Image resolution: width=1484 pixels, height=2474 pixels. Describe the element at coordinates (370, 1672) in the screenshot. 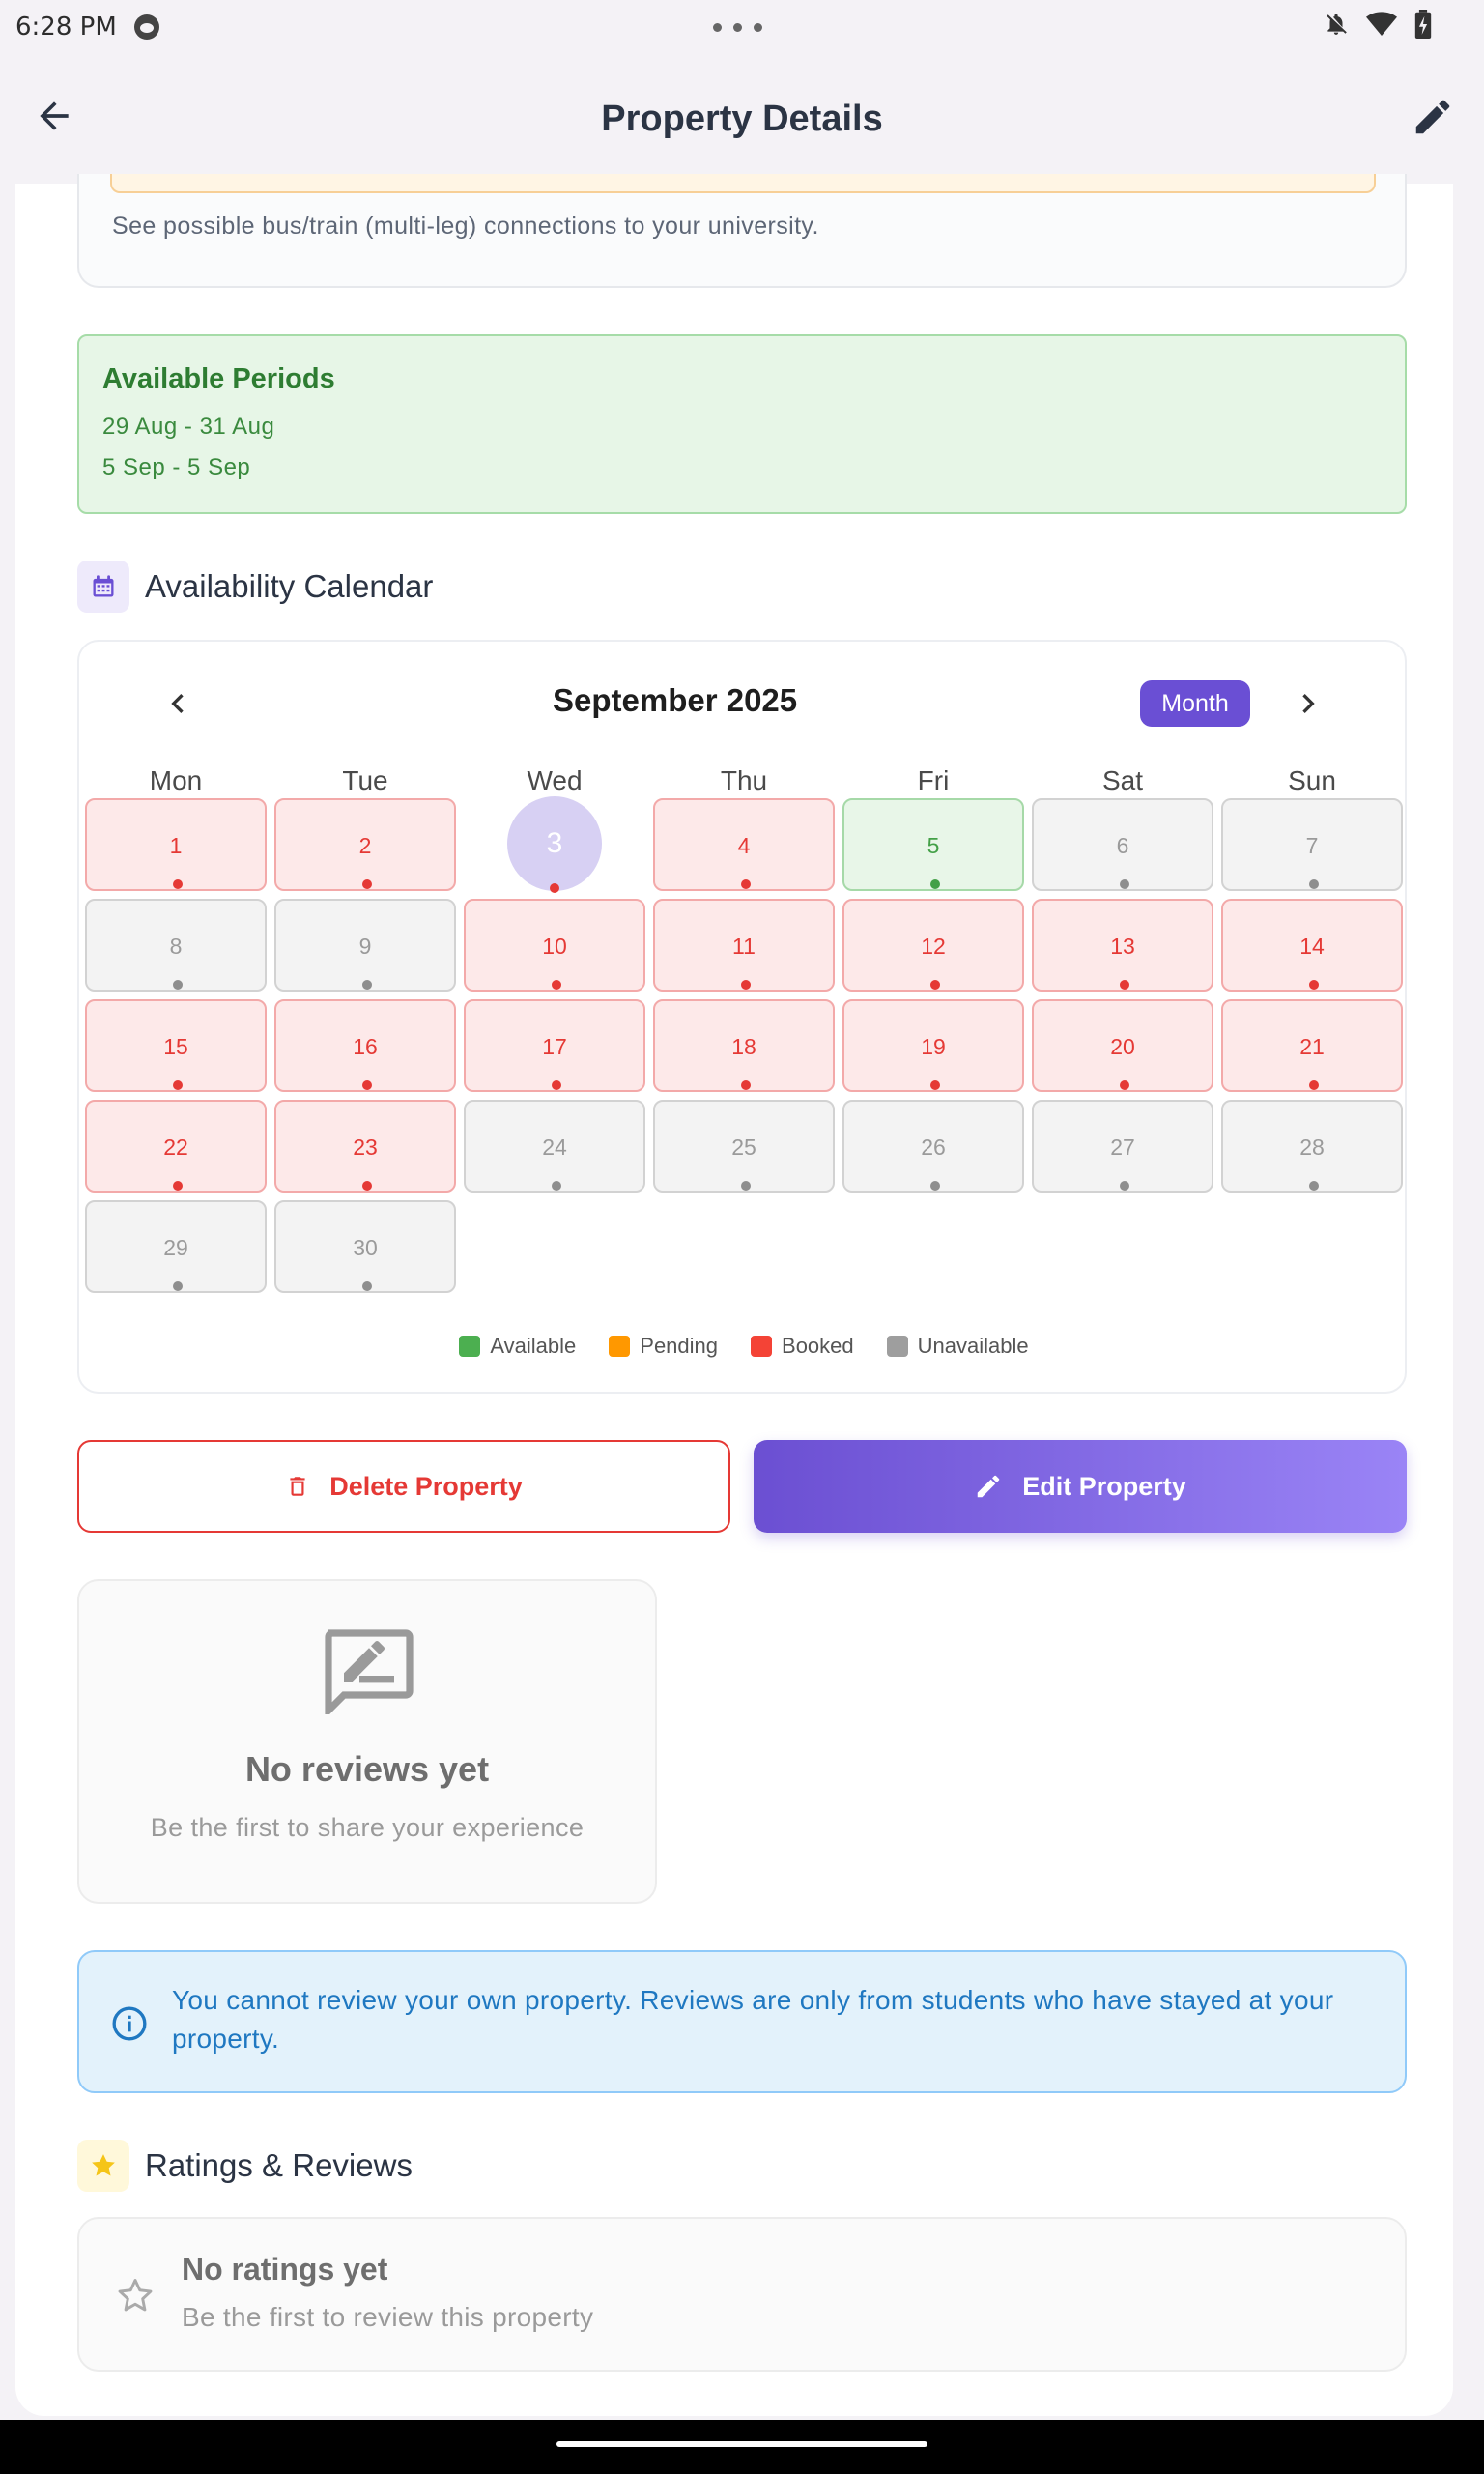

I see `rate-review-icon` at that location.